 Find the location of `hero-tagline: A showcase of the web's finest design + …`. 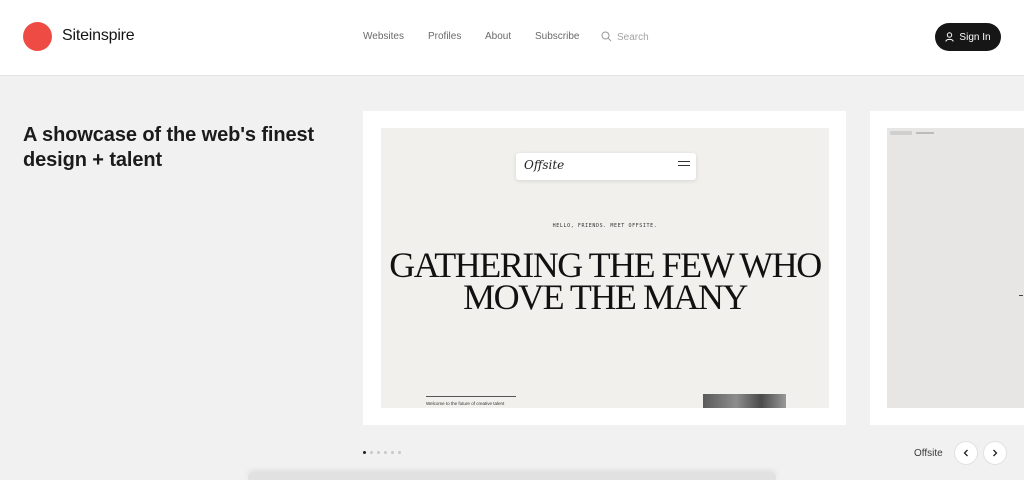

hero-tagline: A showcase of the web's finest design + … is located at coordinates (169, 147).